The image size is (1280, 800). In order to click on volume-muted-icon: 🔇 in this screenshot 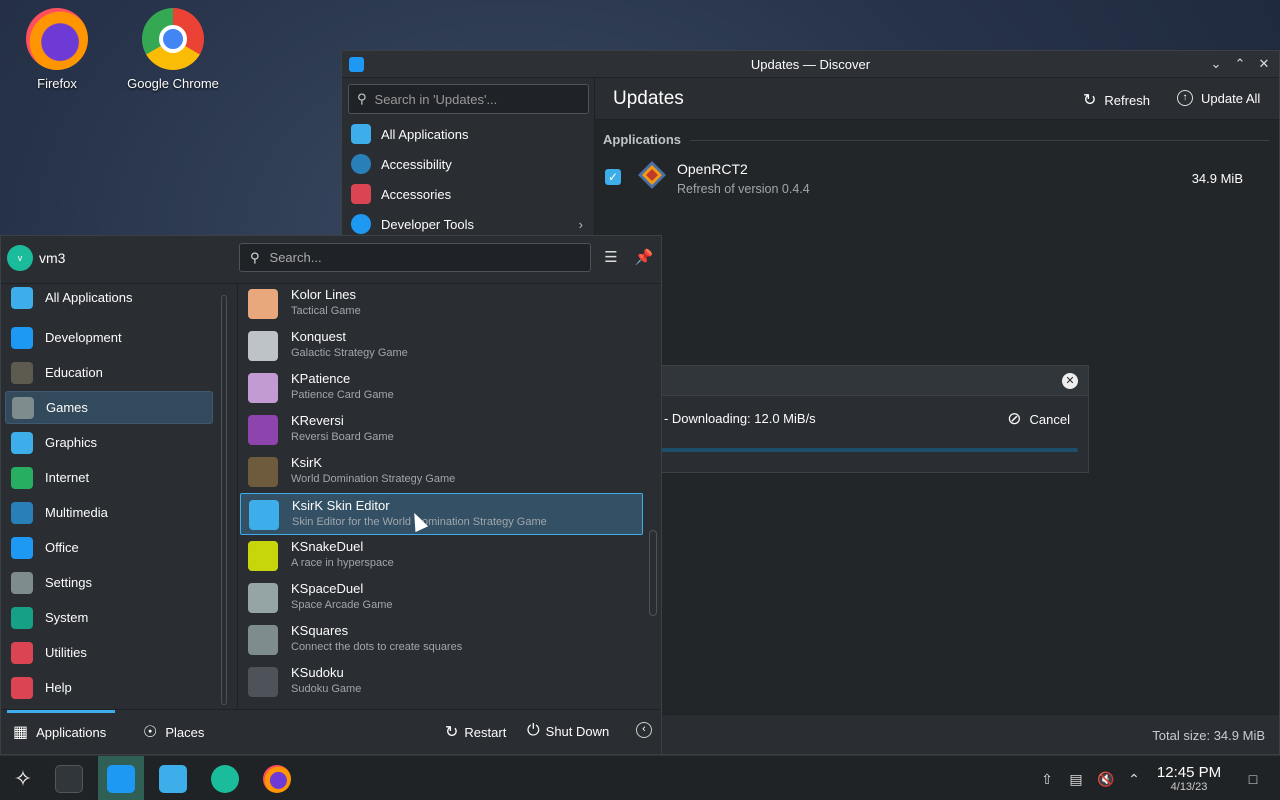, I will do `click(1106, 779)`.